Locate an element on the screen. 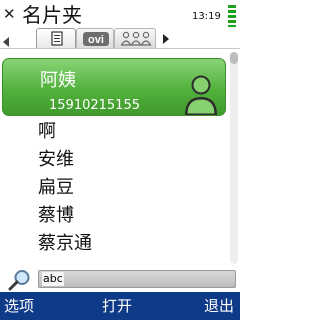 This screenshot has width=320, height=320. title-bar: ✕ 名片夹 13:19 is located at coordinates (120, 15).